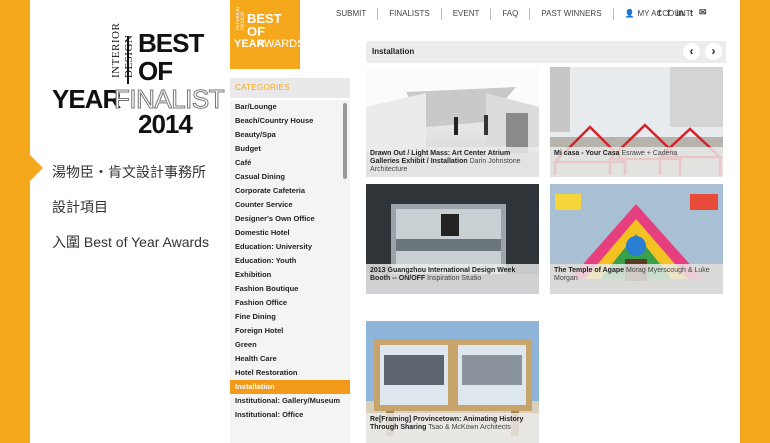 This screenshot has width=770, height=443. What do you see at coordinates (290, 205) in the screenshot?
I see `category-item: Counter Service` at bounding box center [290, 205].